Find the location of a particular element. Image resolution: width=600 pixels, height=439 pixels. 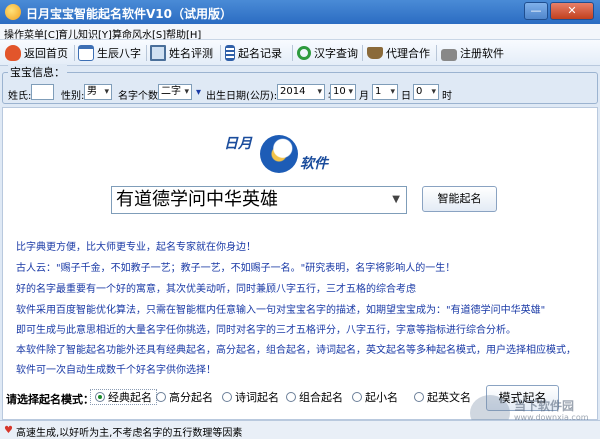

mode-radio-english: 起英文名 is located at coordinates (442, 397).